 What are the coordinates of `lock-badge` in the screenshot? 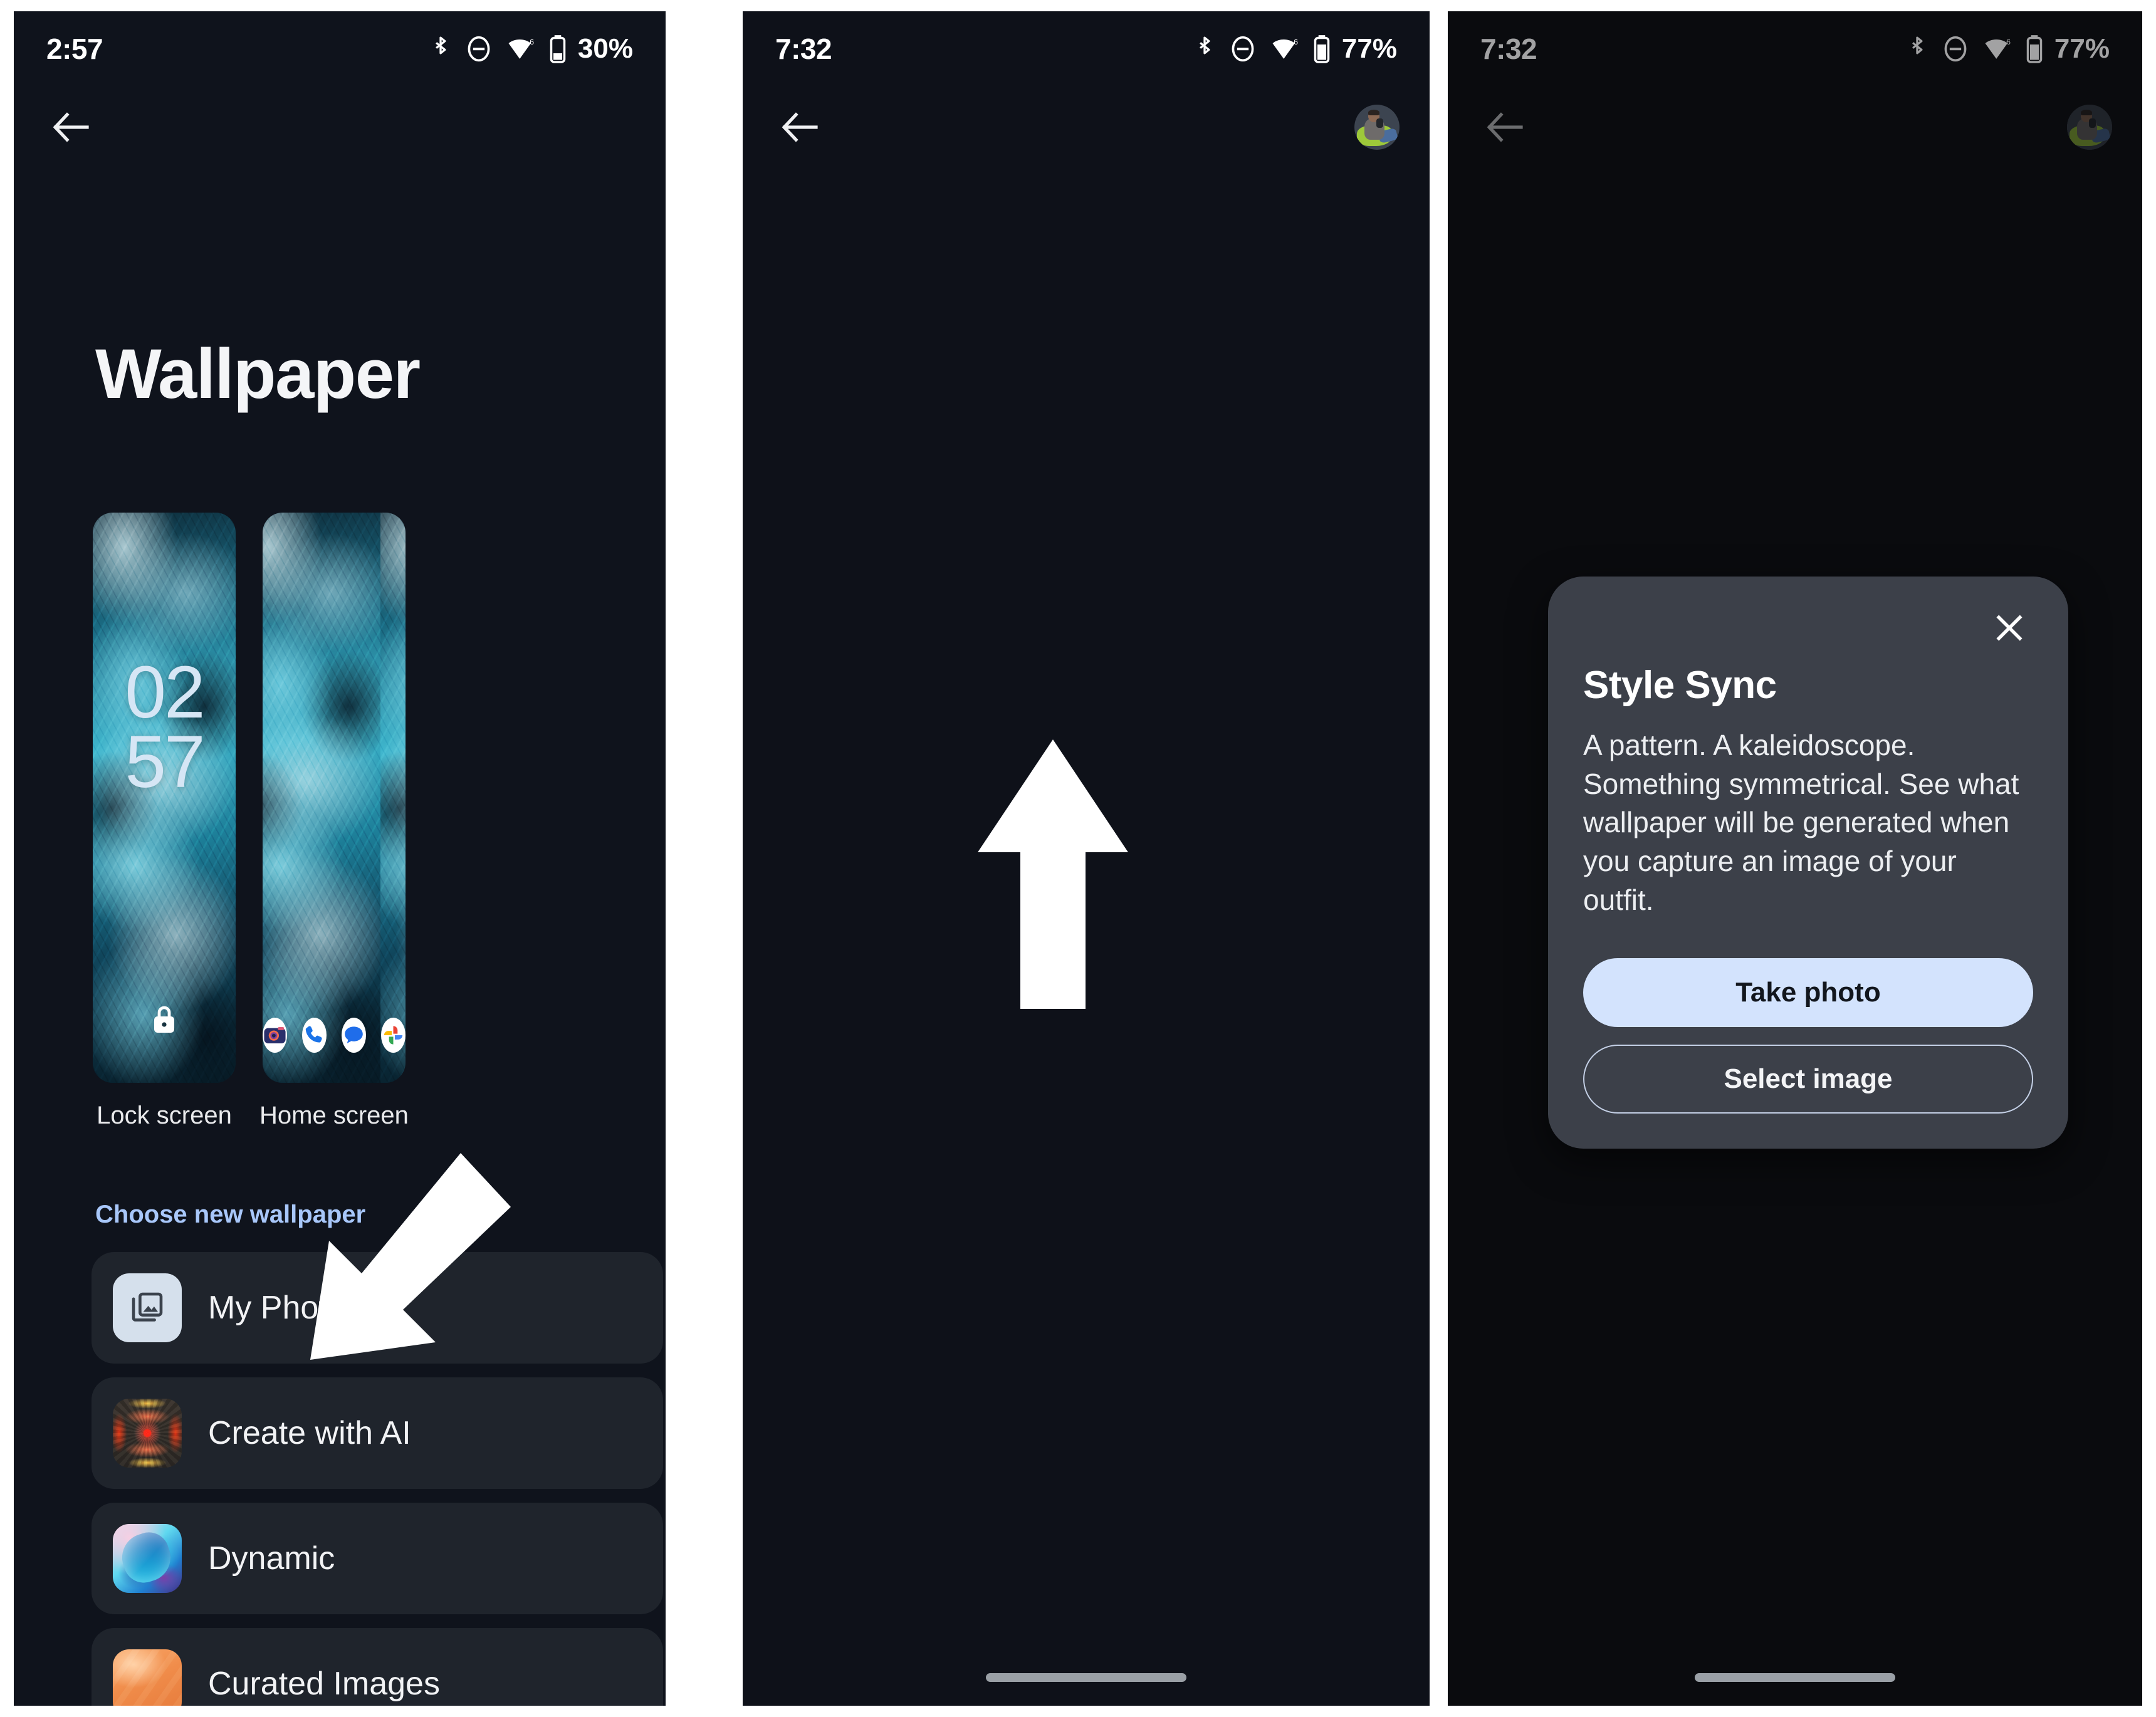 It's located at (164, 1019).